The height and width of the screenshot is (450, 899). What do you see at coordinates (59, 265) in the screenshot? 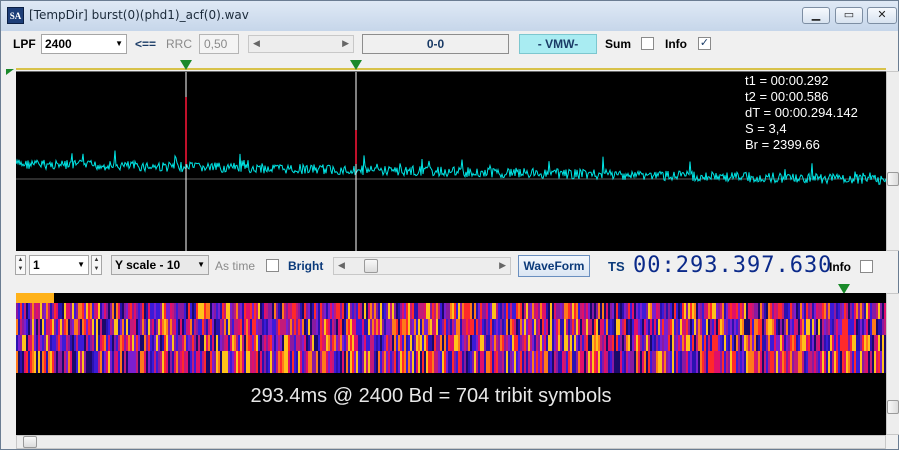
I see `channel-select: 1 ▼` at bounding box center [59, 265].